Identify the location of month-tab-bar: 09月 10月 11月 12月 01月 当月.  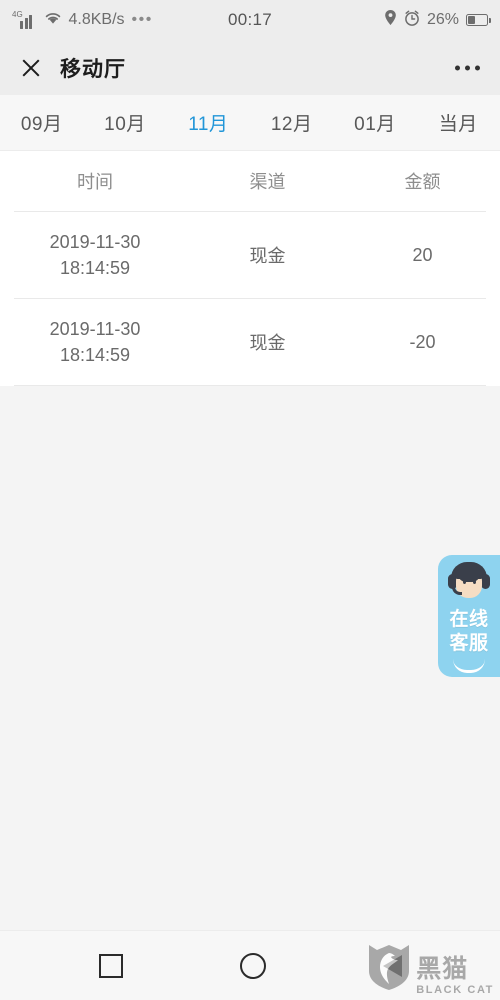
(250, 123).